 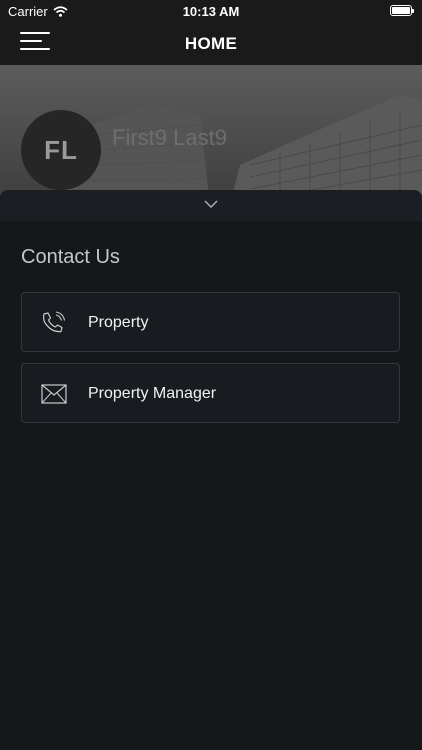 I want to click on user-name: First9 Last9, so click(x=169, y=137).